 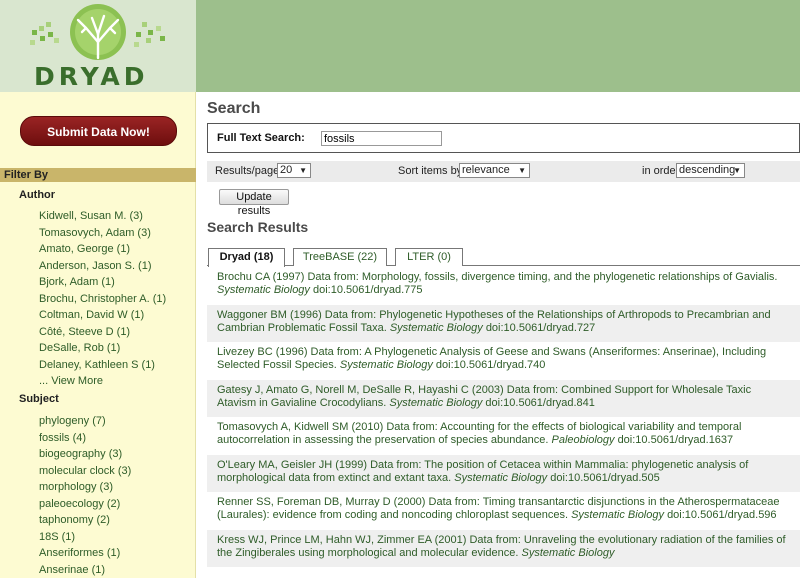 I want to click on subject-facet-item: fossils (4), so click(x=85, y=438).